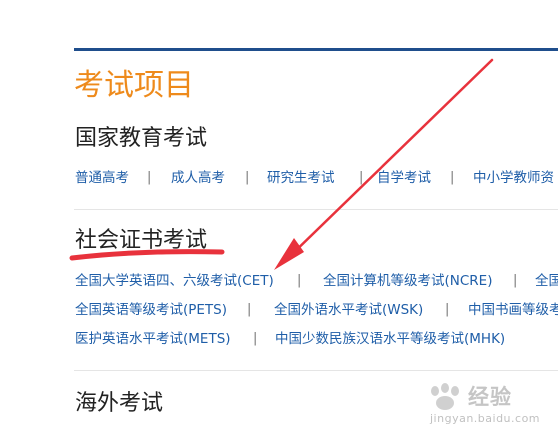 The height and width of the screenshot is (435, 558). Describe the element at coordinates (316, 49) in the screenshot. I see `top-rule` at that location.